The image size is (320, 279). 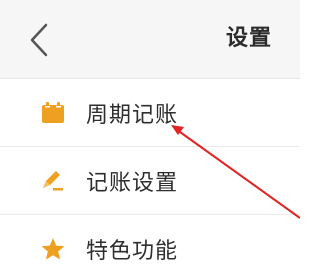 I want to click on menu-item-label: 周期记账, so click(x=132, y=115).